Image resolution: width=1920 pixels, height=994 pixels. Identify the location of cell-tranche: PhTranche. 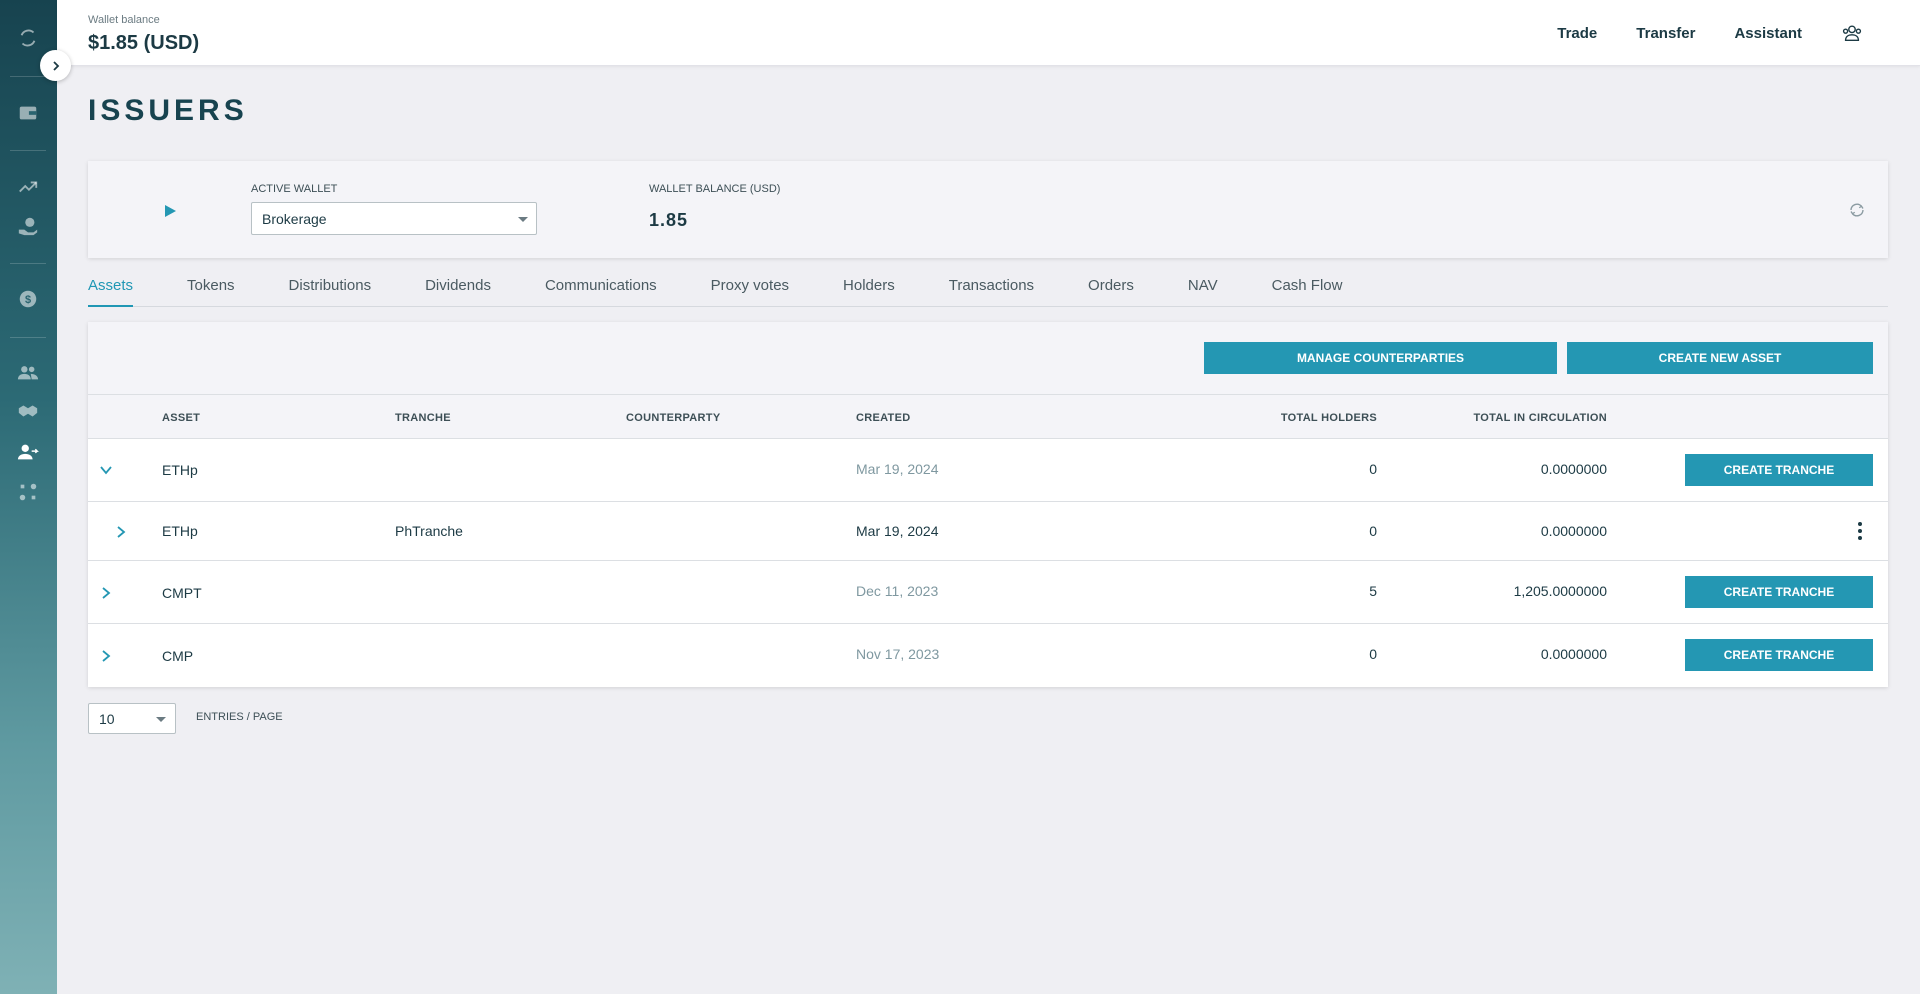
(429, 531).